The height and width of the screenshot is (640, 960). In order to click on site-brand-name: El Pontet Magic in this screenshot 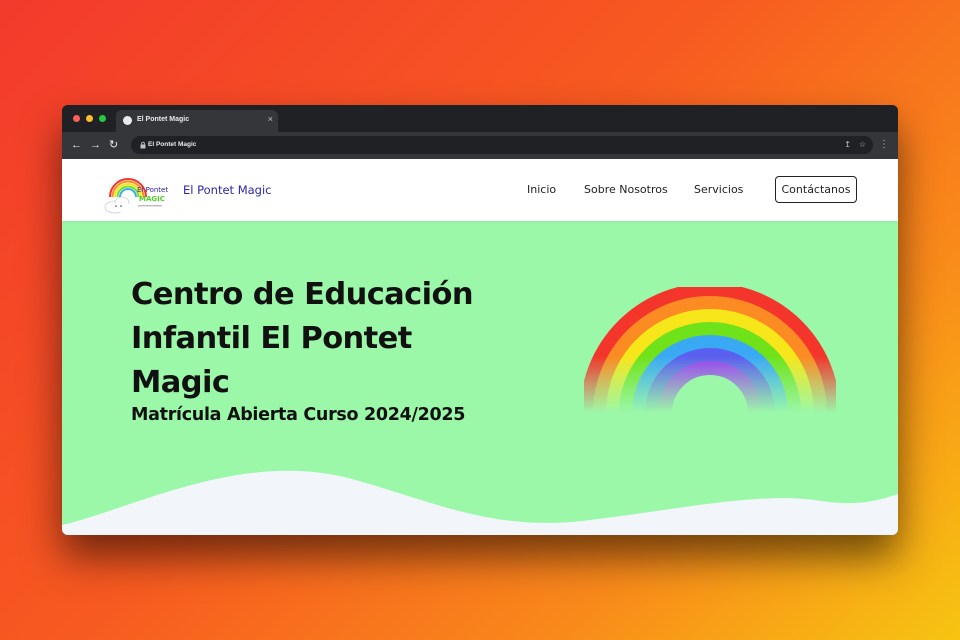, I will do `click(227, 190)`.